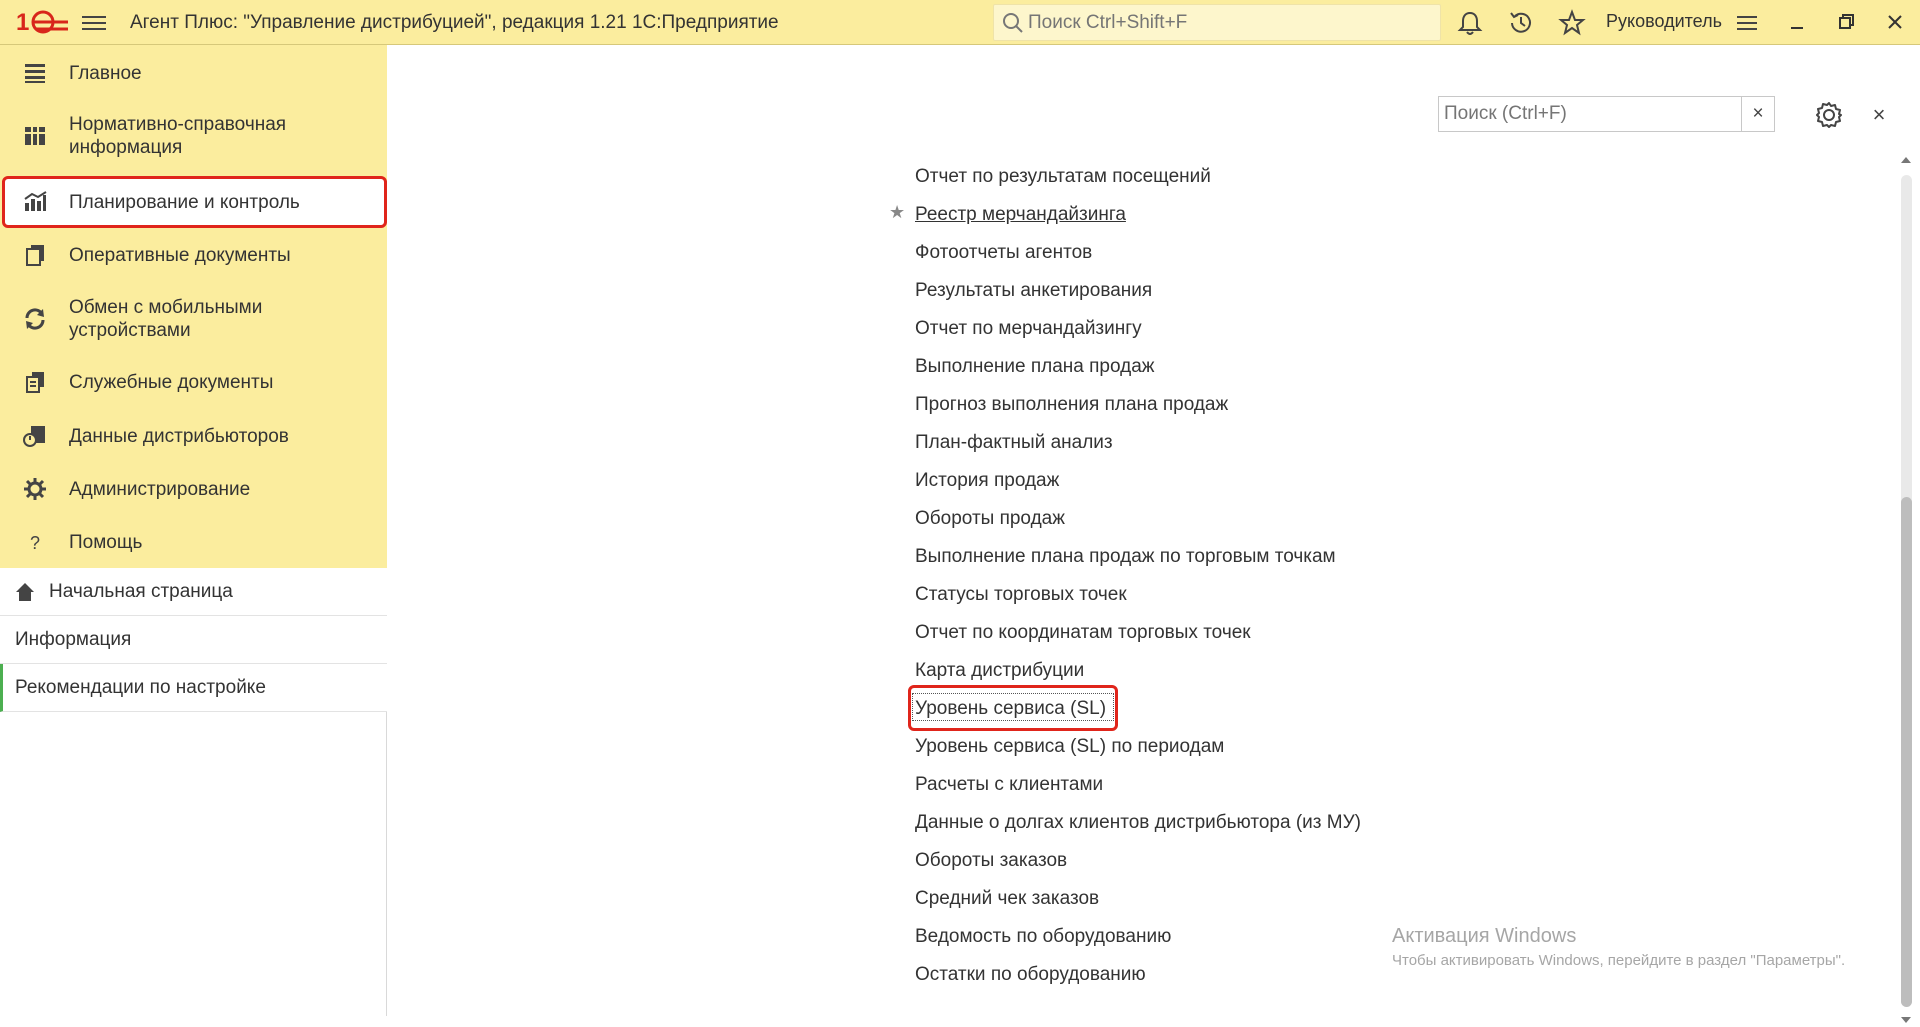 This screenshot has height=1027, width=1920. What do you see at coordinates (73, 639) in the screenshot?
I see `nav-label: Информация` at bounding box center [73, 639].